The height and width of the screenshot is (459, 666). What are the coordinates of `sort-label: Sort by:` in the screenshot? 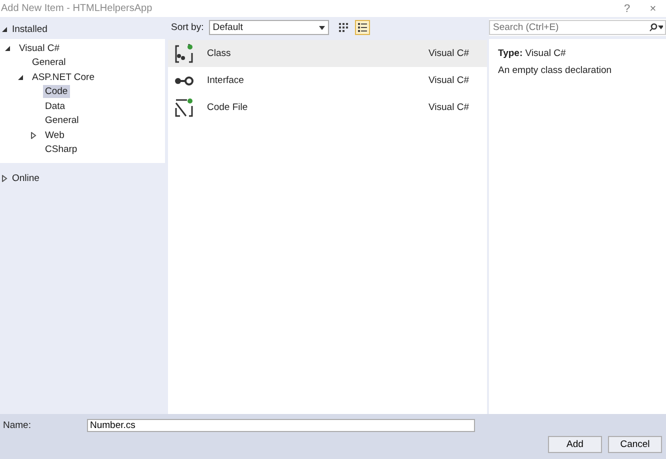 It's located at (187, 27).